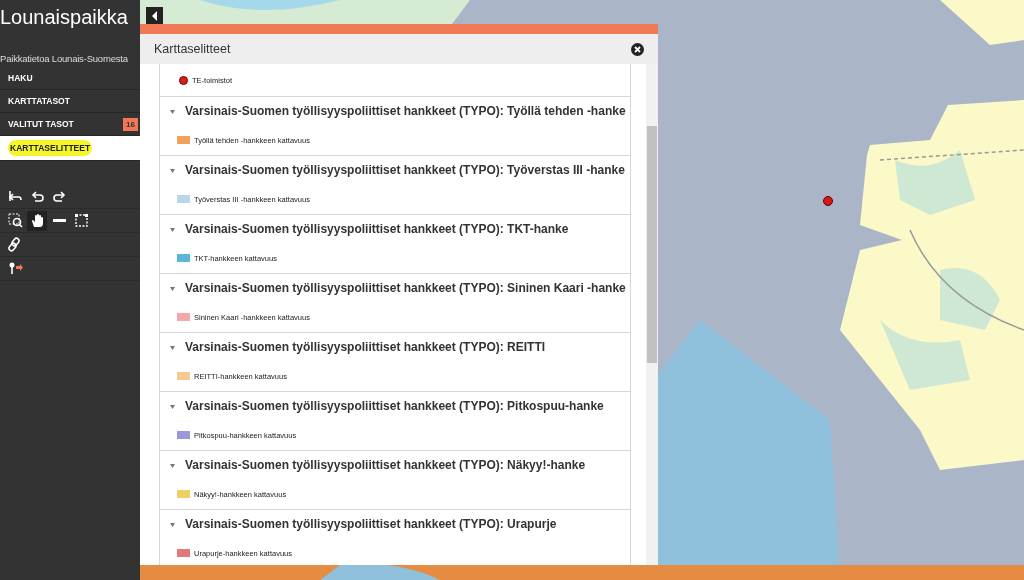  Describe the element at coordinates (385, 465) in the screenshot. I see `group-title: Varsinais-Suomen työllisyyspoliittiset hankkeet (TYPO): Näkyy!-hanke` at that location.